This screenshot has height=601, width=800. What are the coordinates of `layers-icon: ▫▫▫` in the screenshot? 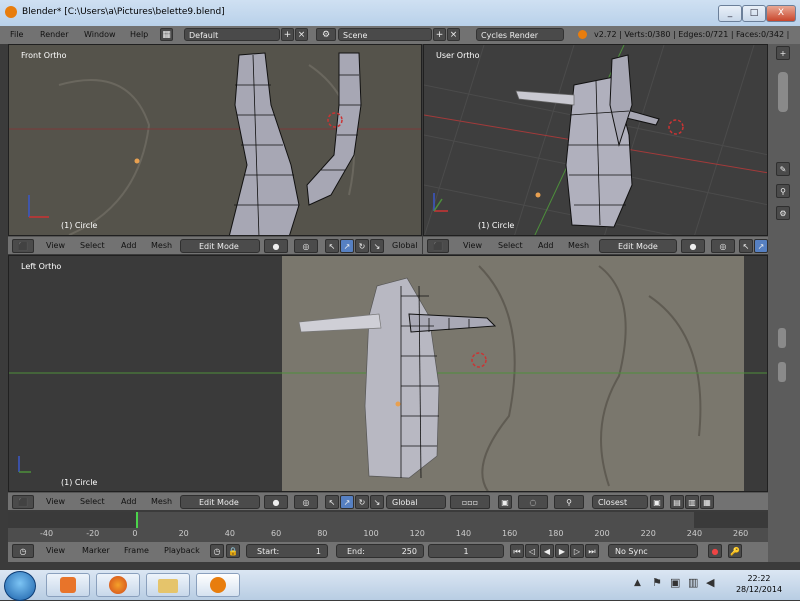 It's located at (470, 502).